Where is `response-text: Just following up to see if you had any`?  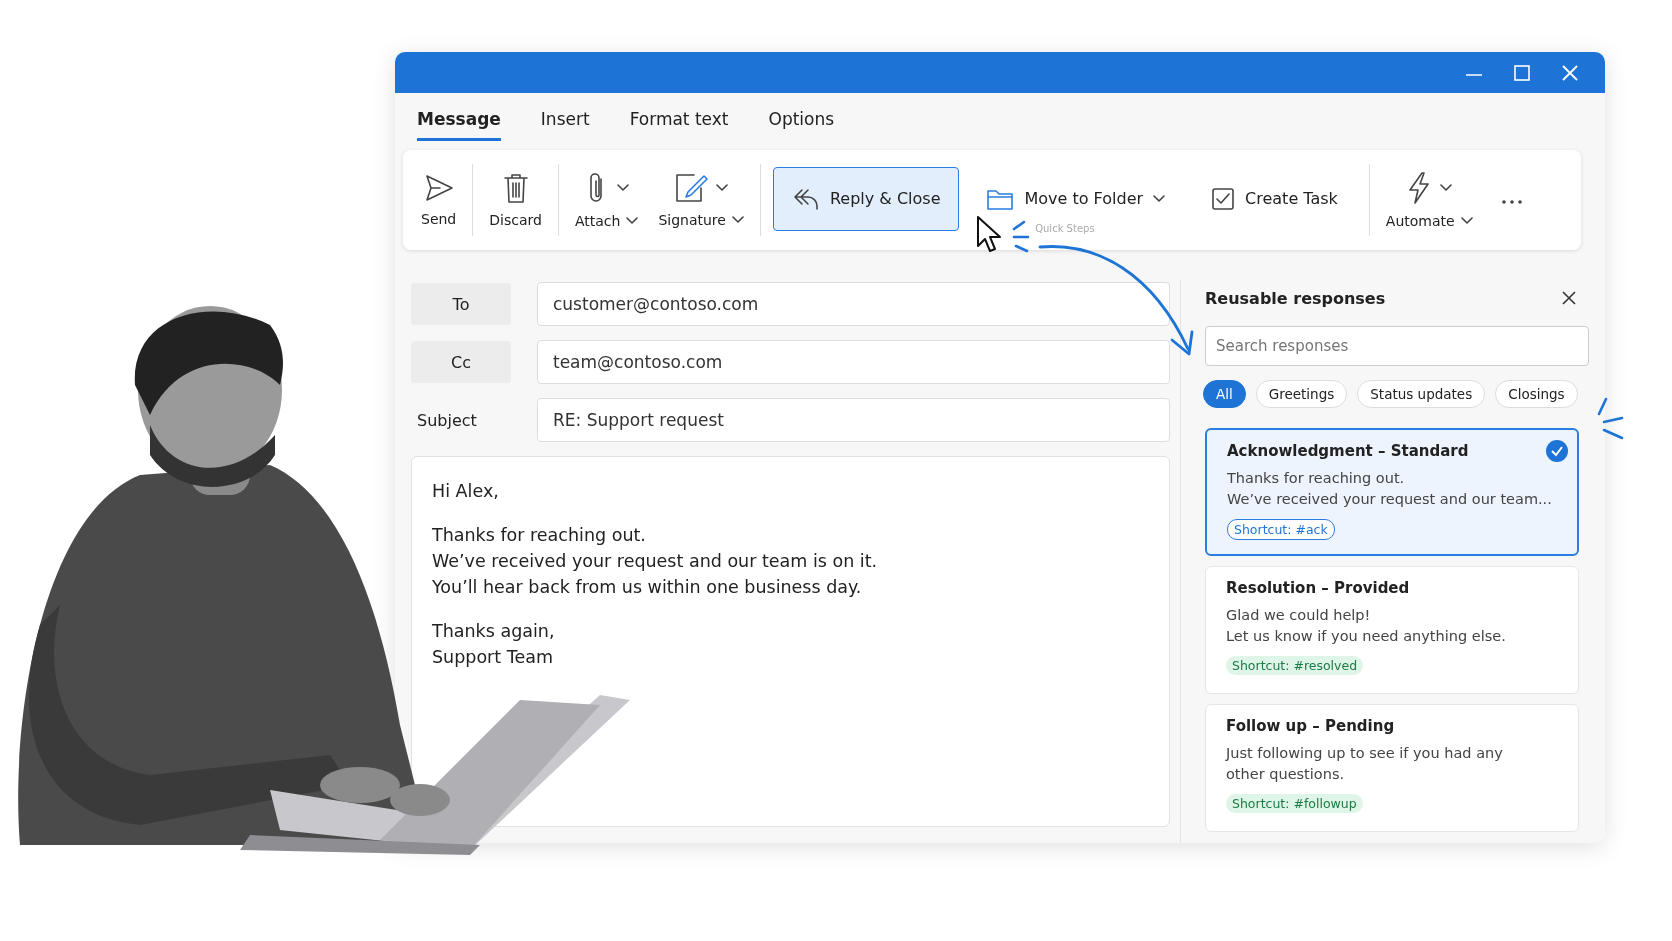
response-text: Just following up to see if you had any is located at coordinates (1365, 753).